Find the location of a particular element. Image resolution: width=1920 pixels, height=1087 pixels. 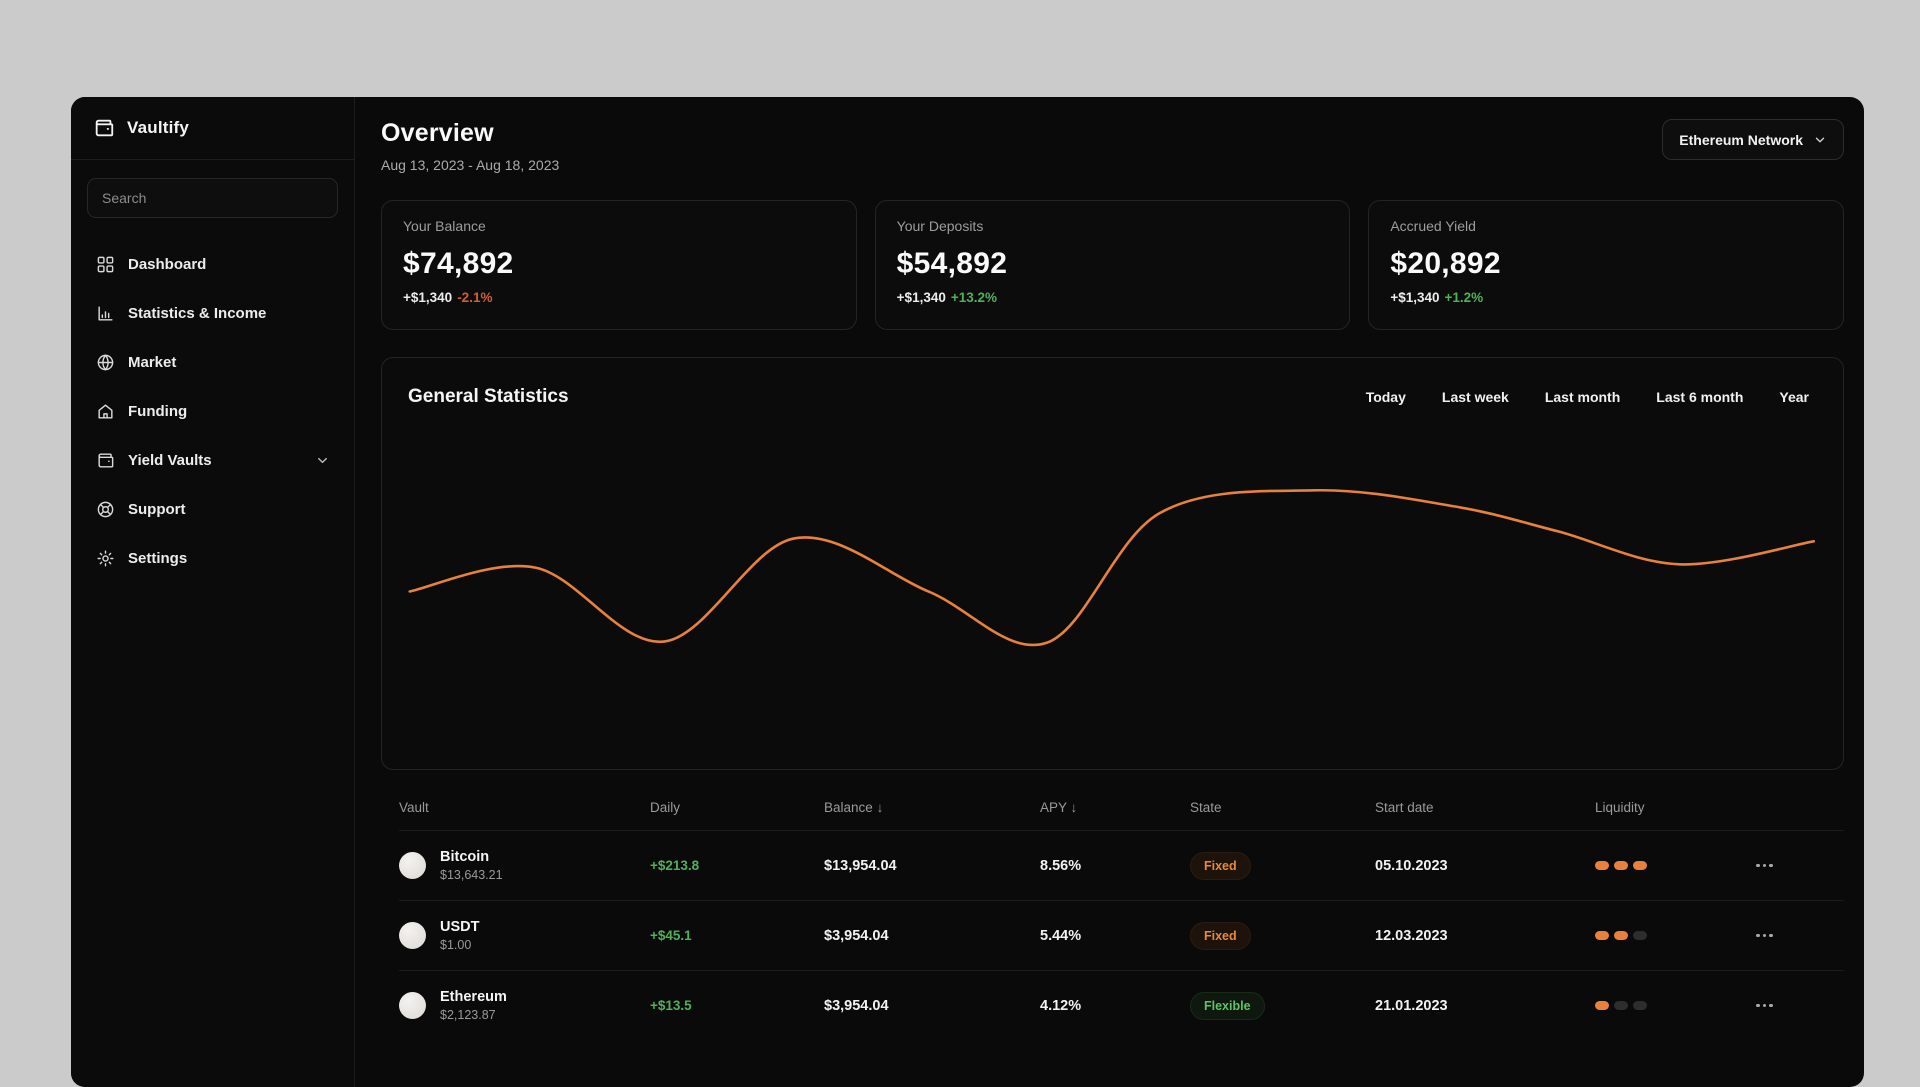

globe-icon is located at coordinates (105, 362).